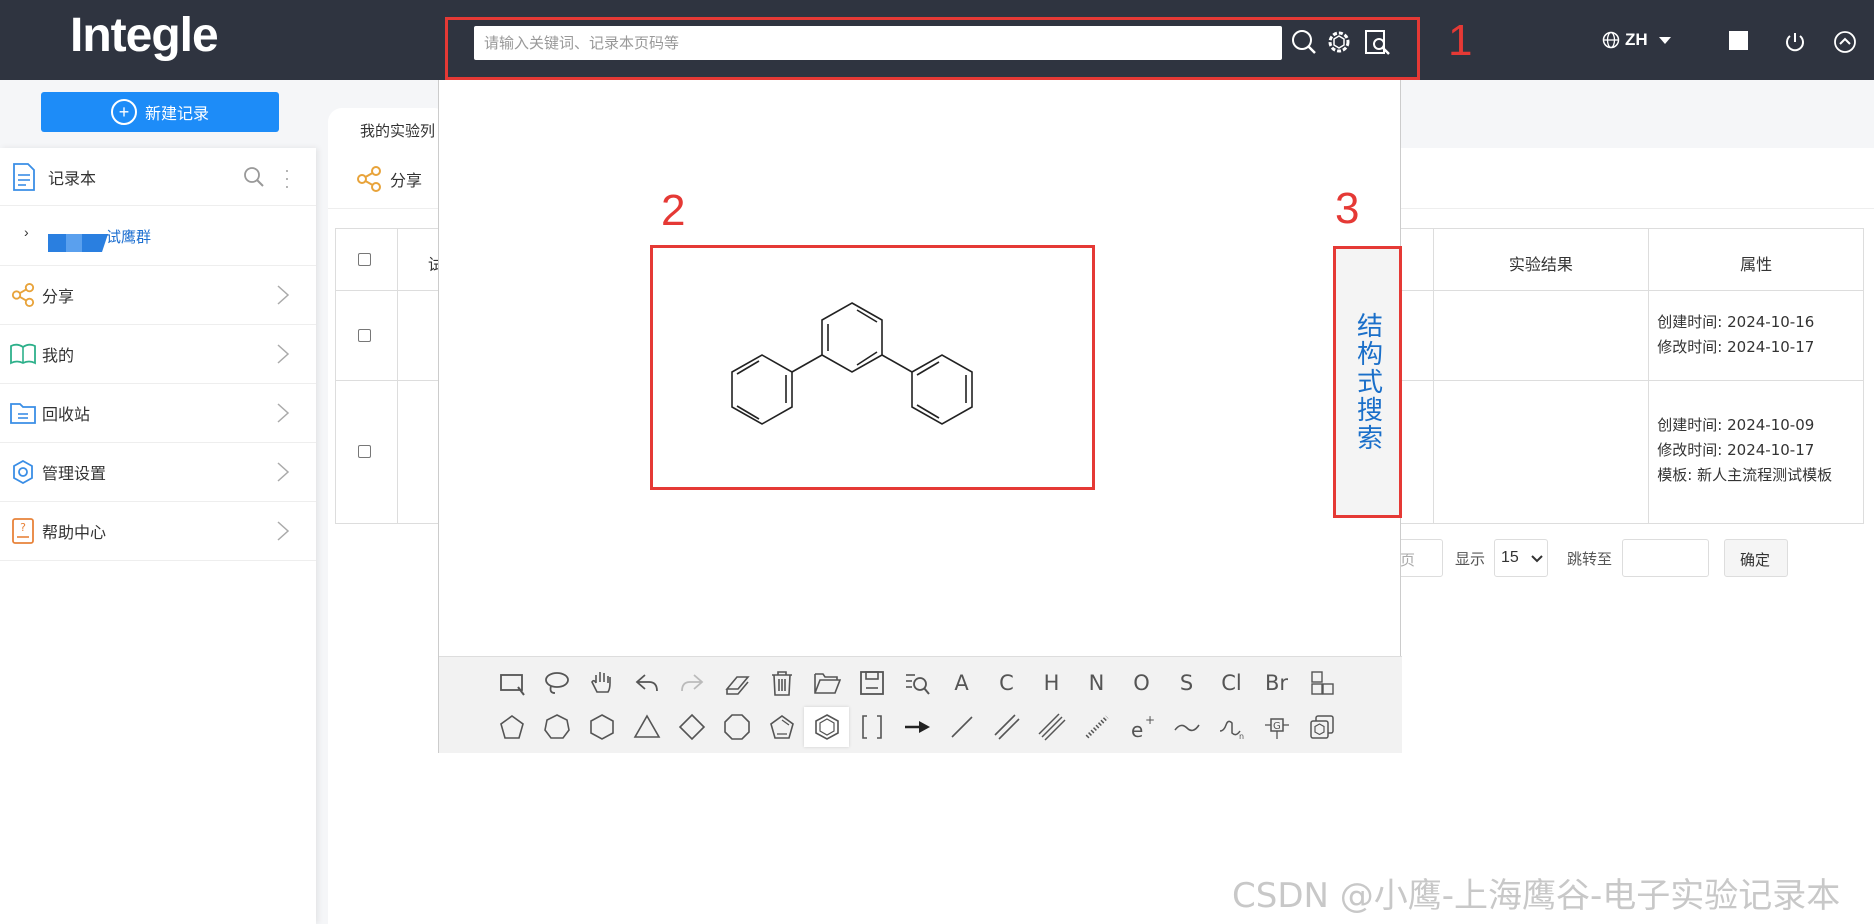 The image size is (1874, 924). I want to click on sidebar-item-settings: 管理设置, so click(158, 472).